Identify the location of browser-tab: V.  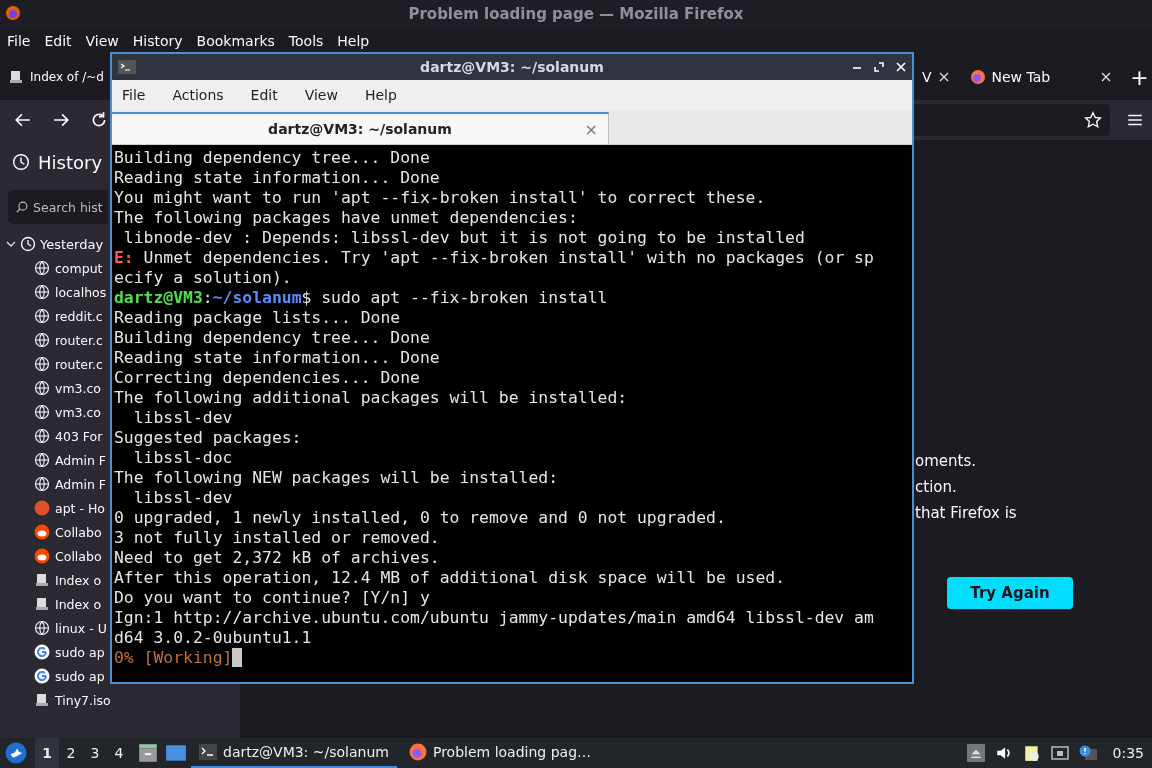
(938, 77).